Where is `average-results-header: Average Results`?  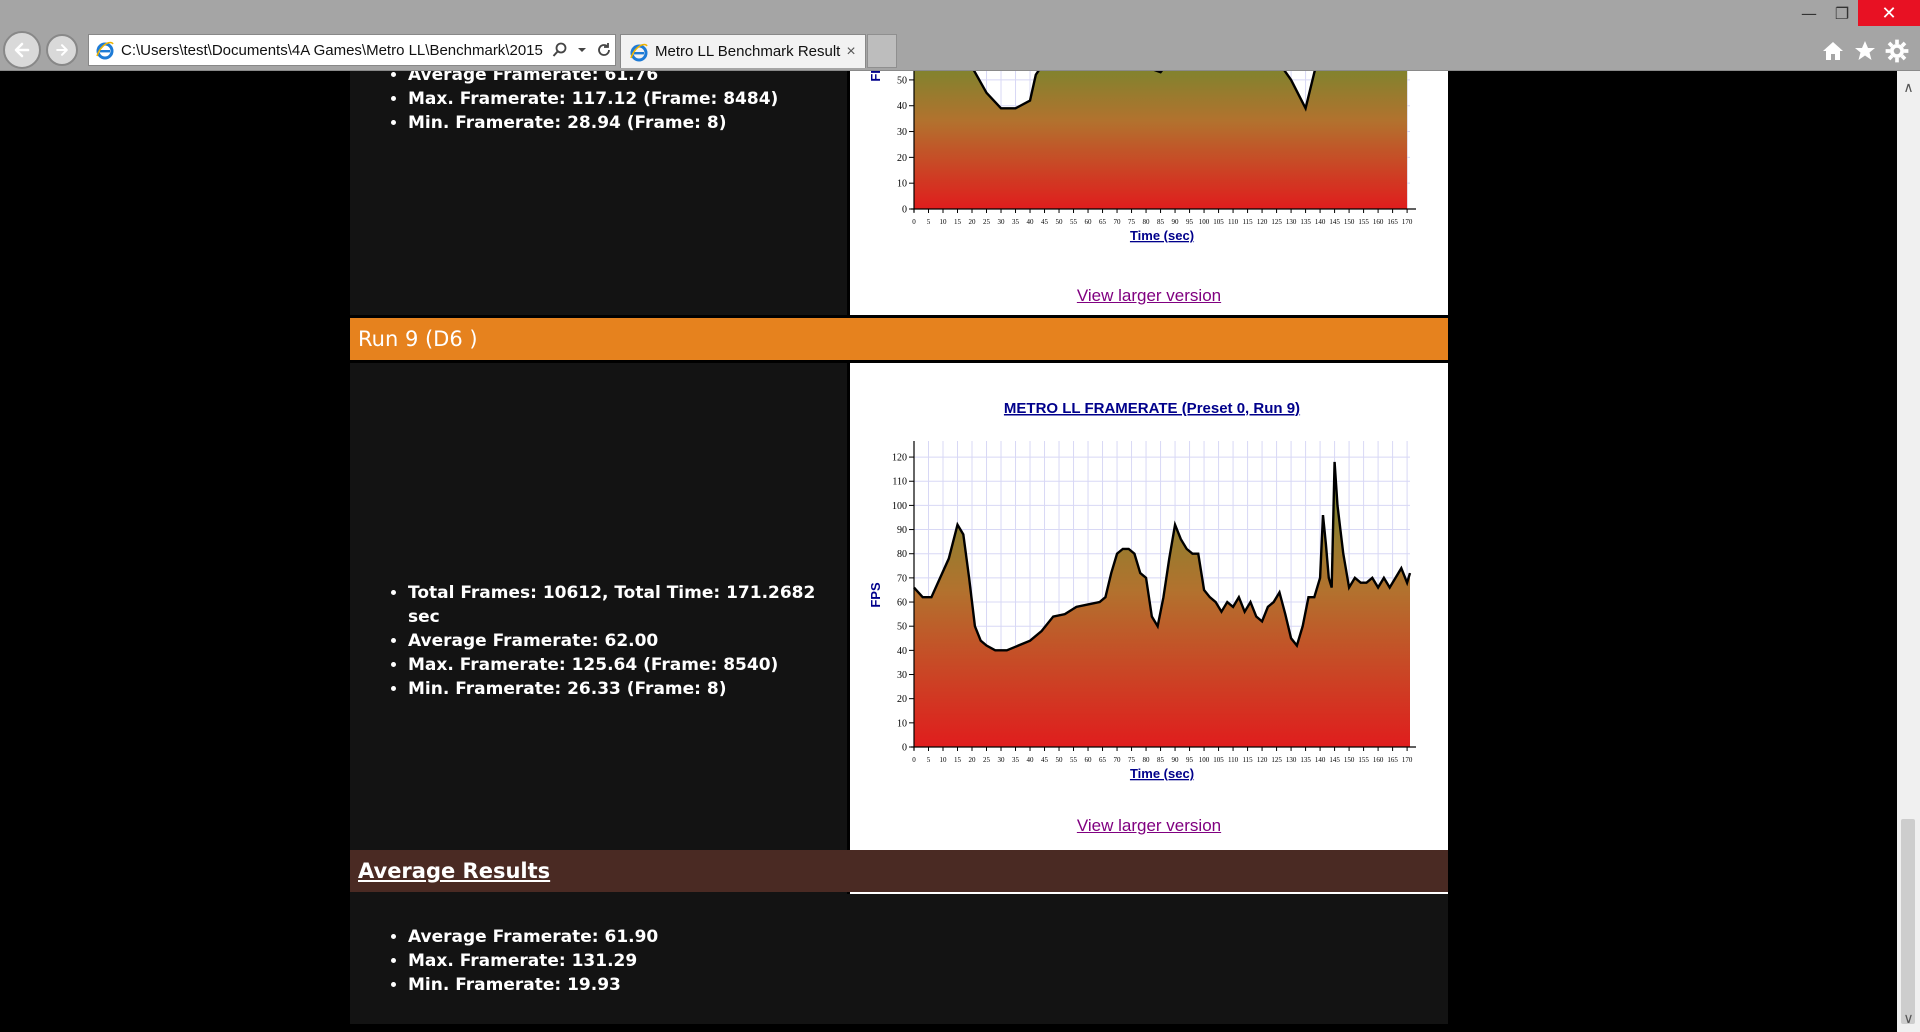 average-results-header: Average Results is located at coordinates (899, 871).